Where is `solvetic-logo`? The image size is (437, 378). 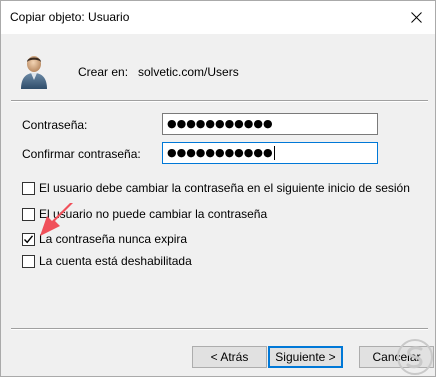 solvetic-logo is located at coordinates (415, 357).